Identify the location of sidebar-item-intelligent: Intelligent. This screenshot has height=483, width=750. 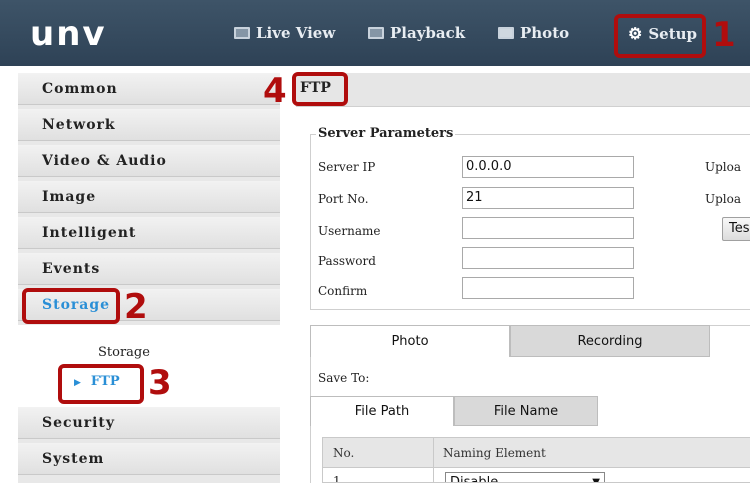
(149, 233).